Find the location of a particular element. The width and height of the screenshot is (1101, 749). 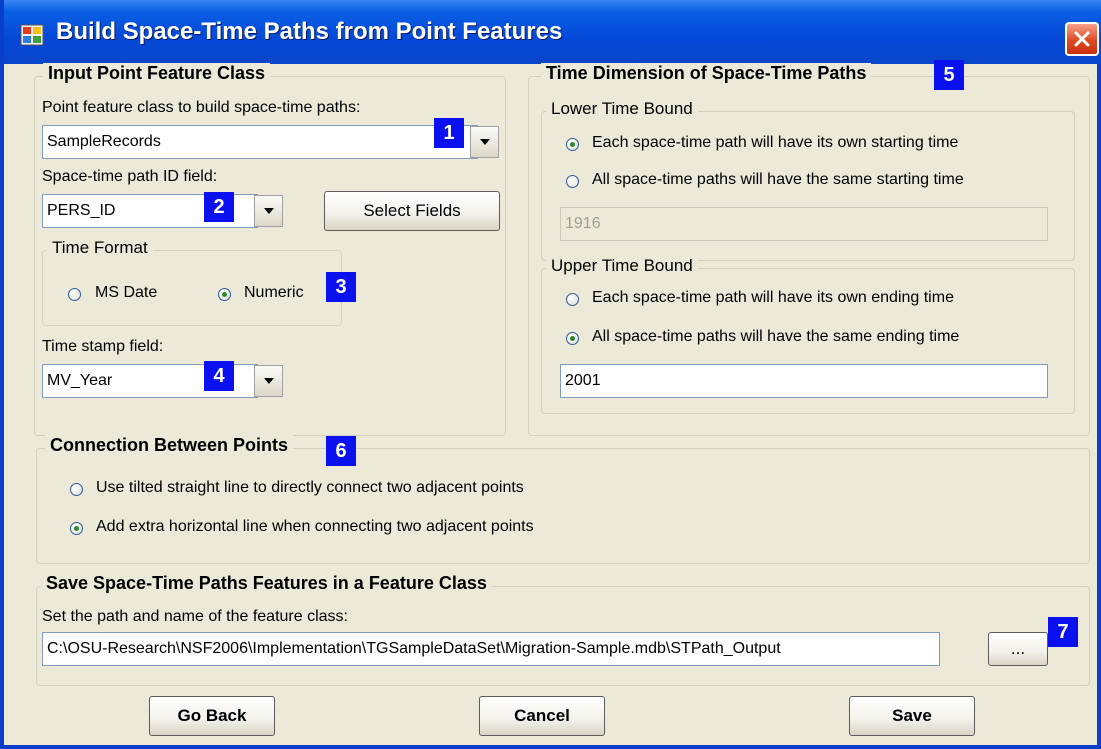

start-time-input: 1916 is located at coordinates (804, 224).